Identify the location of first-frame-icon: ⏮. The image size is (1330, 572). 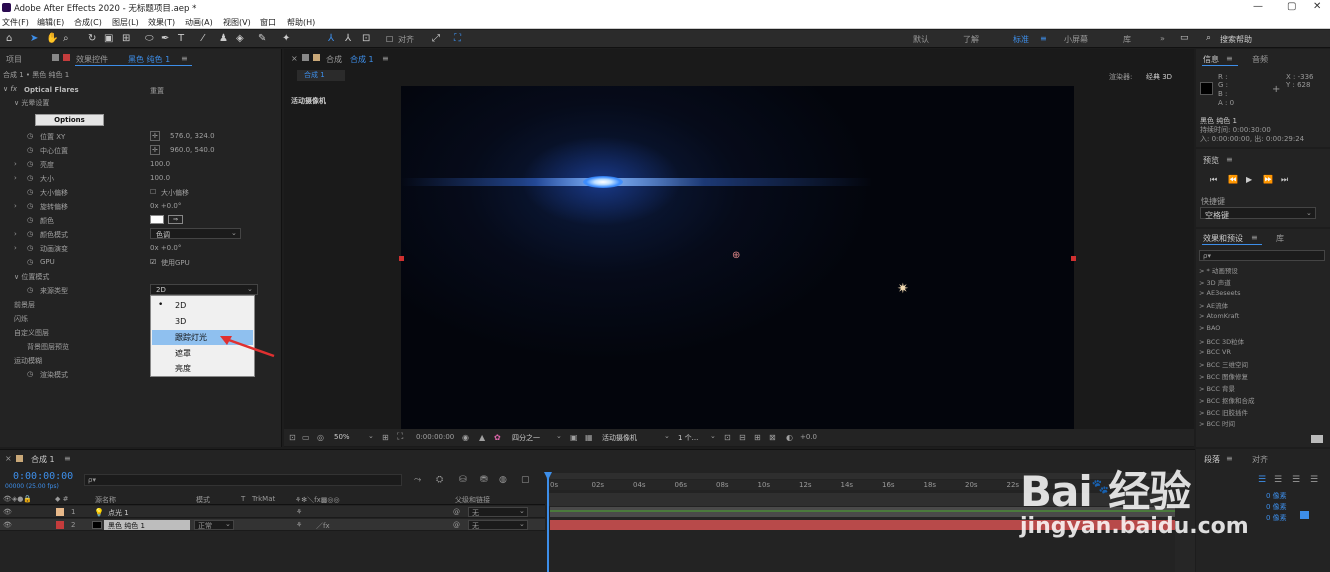
(1213, 180).